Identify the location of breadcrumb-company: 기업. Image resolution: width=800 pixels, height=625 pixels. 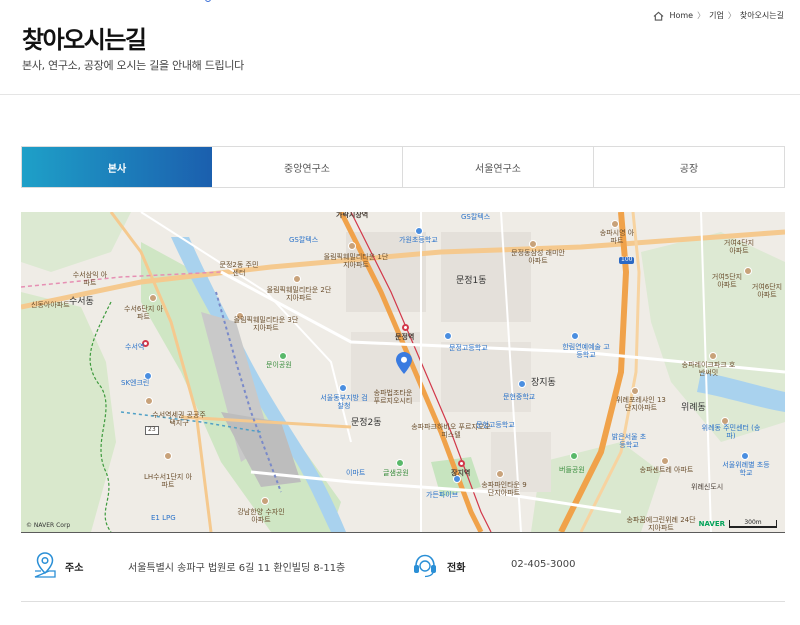
(716, 15).